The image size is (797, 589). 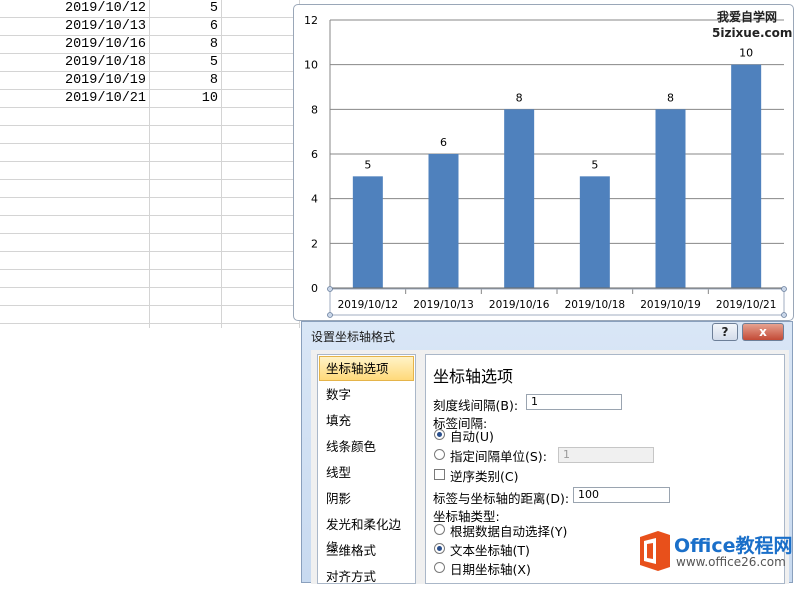 I want to click on category-item: 坐标轴选项, so click(x=366, y=368).